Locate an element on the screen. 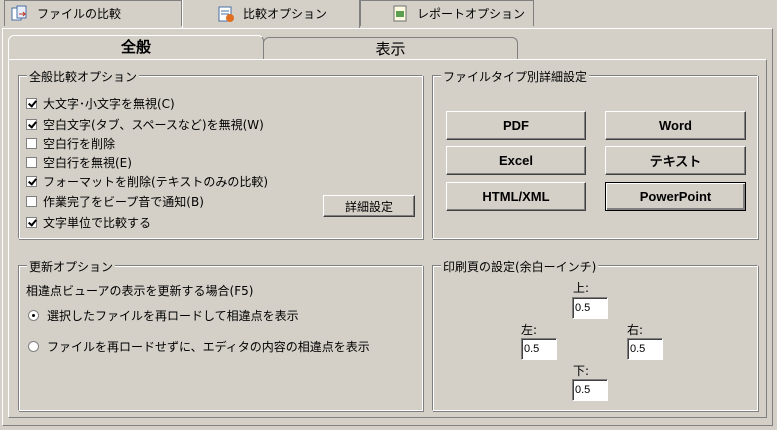 The image size is (777, 430). radio-label: ファイルを再ロードせずに、エディタの内容の相違点を表示 is located at coordinates (208, 347).